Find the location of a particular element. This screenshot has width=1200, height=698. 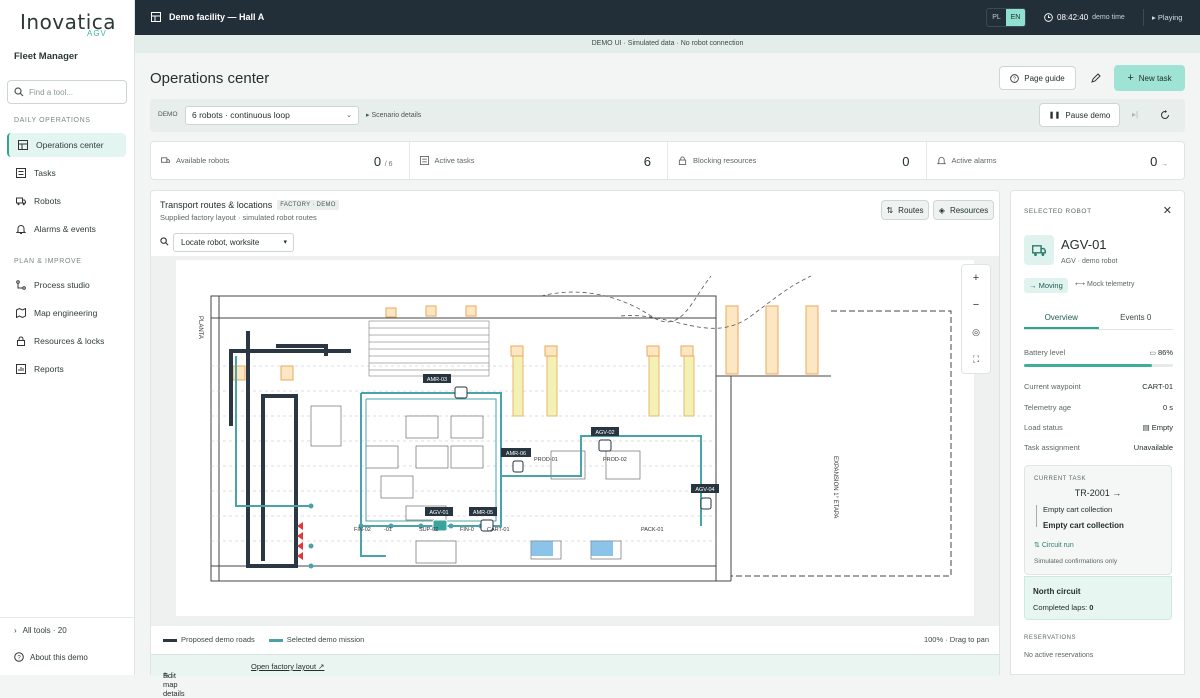

task-id-text: TR-2001 is located at coordinates (1092, 493).